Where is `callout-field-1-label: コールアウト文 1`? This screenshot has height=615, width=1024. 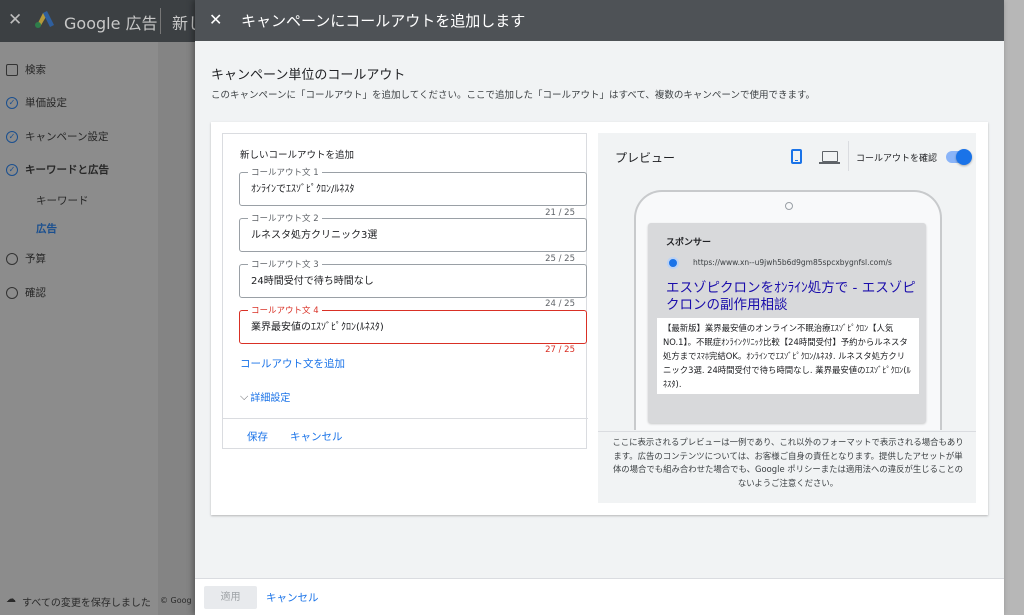 callout-field-1-label: コールアウト文 1 is located at coordinates (285, 172).